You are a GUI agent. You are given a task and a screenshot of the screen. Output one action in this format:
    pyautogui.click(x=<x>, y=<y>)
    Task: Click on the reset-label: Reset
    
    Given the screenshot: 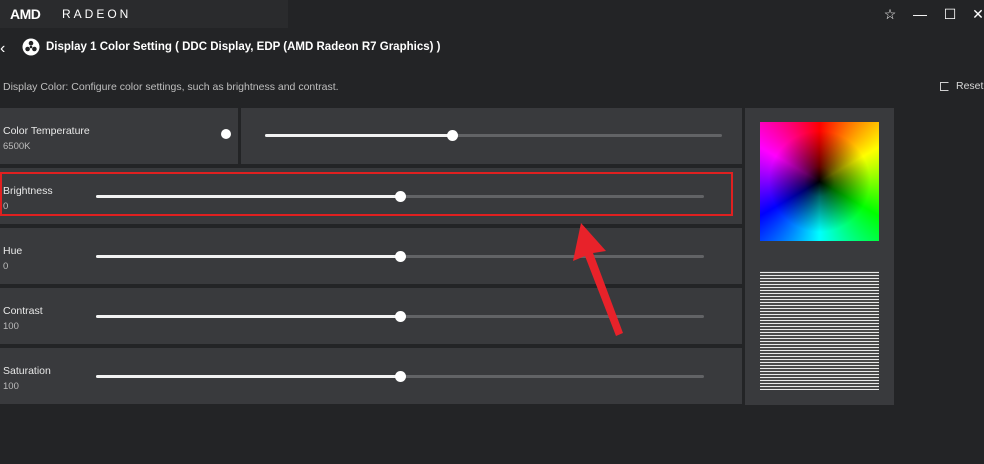 What is the action you would take?
    pyautogui.click(x=970, y=86)
    